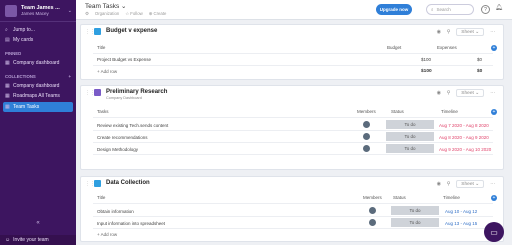  What do you see at coordinates (479, 59) in the screenshot?
I see `table-cell-expenses: $0` at bounding box center [479, 59].